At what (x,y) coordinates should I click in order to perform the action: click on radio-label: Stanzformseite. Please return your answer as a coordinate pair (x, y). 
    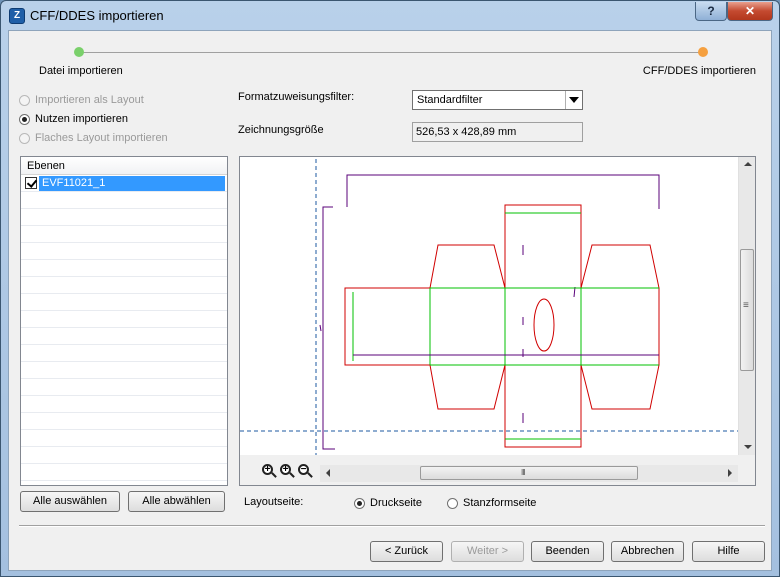
    Looking at the image, I should click on (499, 503).